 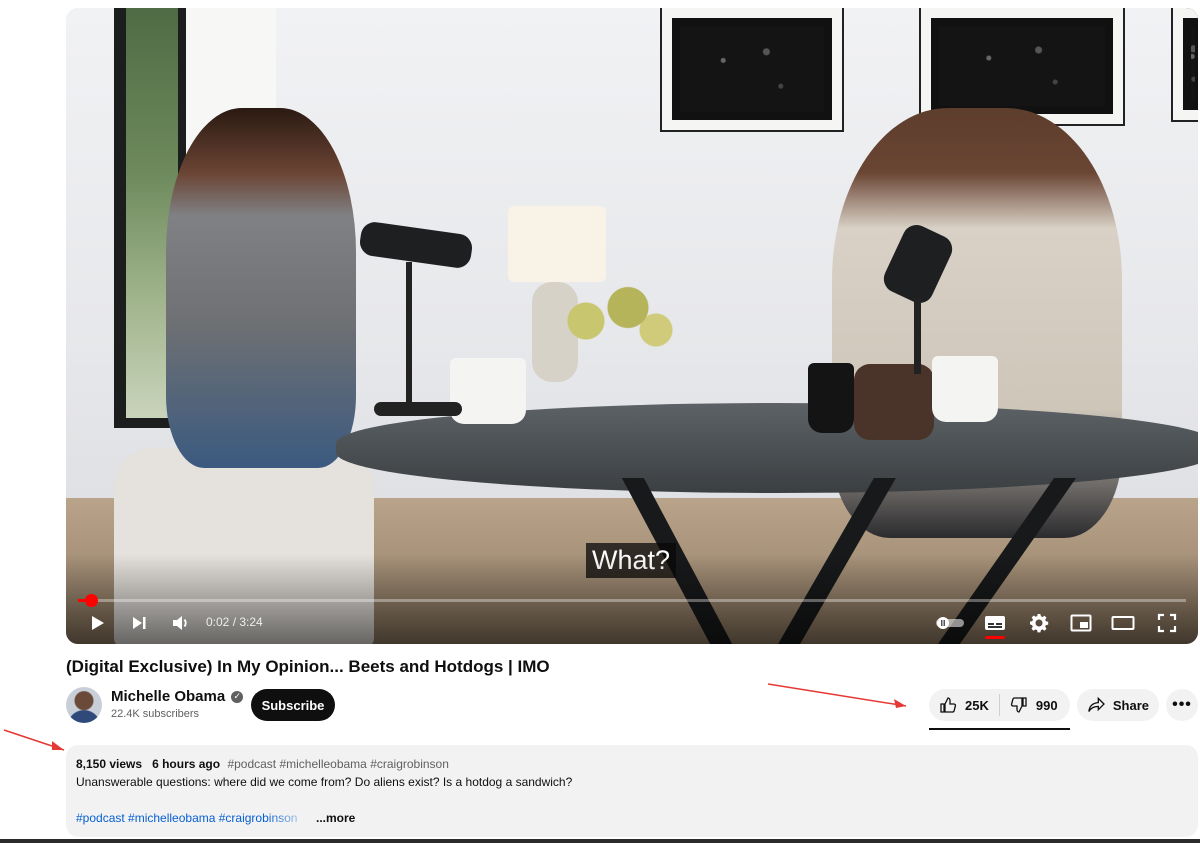 I want to click on subscribe-button: Subscribe, so click(x=293, y=705).